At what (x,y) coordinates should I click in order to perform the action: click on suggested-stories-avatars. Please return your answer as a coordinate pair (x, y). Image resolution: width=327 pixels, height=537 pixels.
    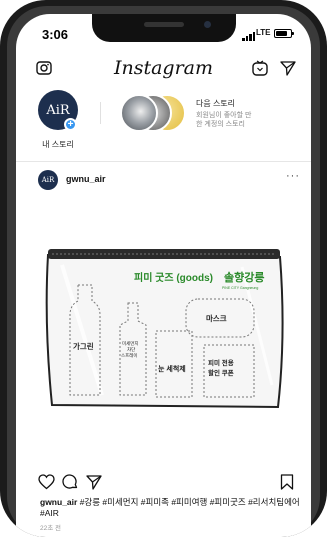
    Looking at the image, I should click on (155, 114).